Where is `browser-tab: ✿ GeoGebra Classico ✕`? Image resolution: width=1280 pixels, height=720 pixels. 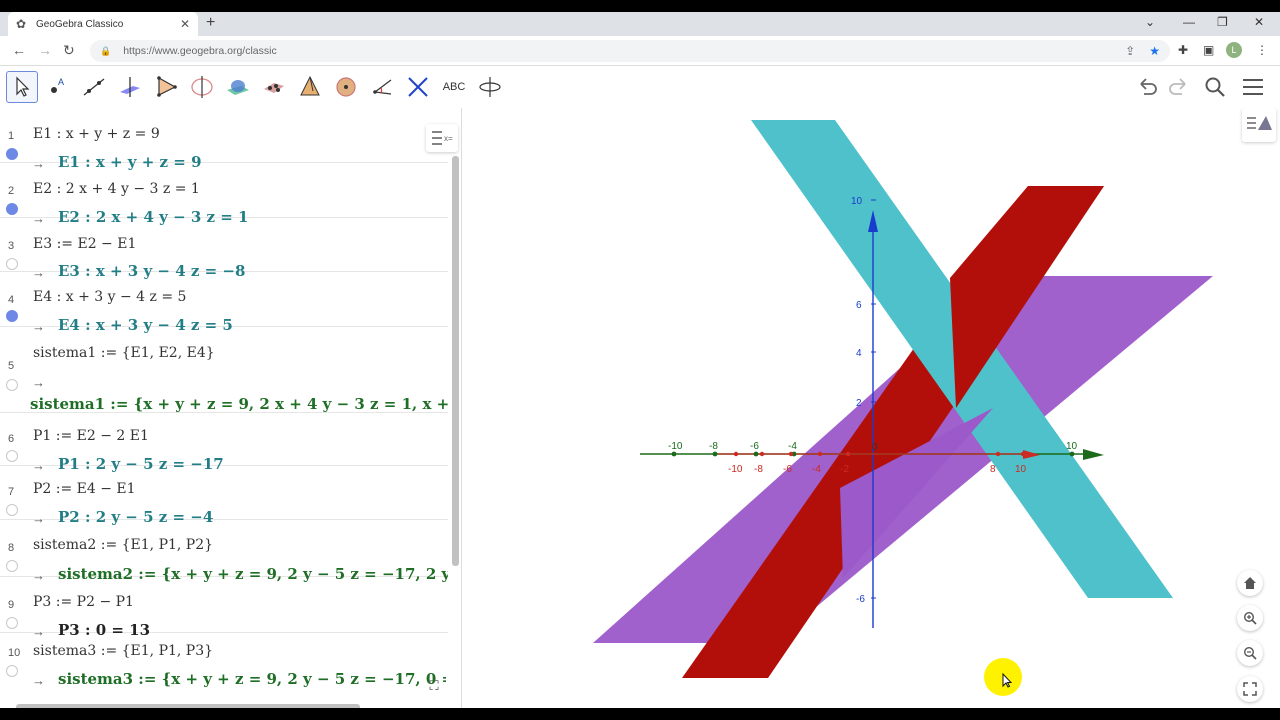 browser-tab: ✿ GeoGebra Classico ✕ is located at coordinates (103, 24).